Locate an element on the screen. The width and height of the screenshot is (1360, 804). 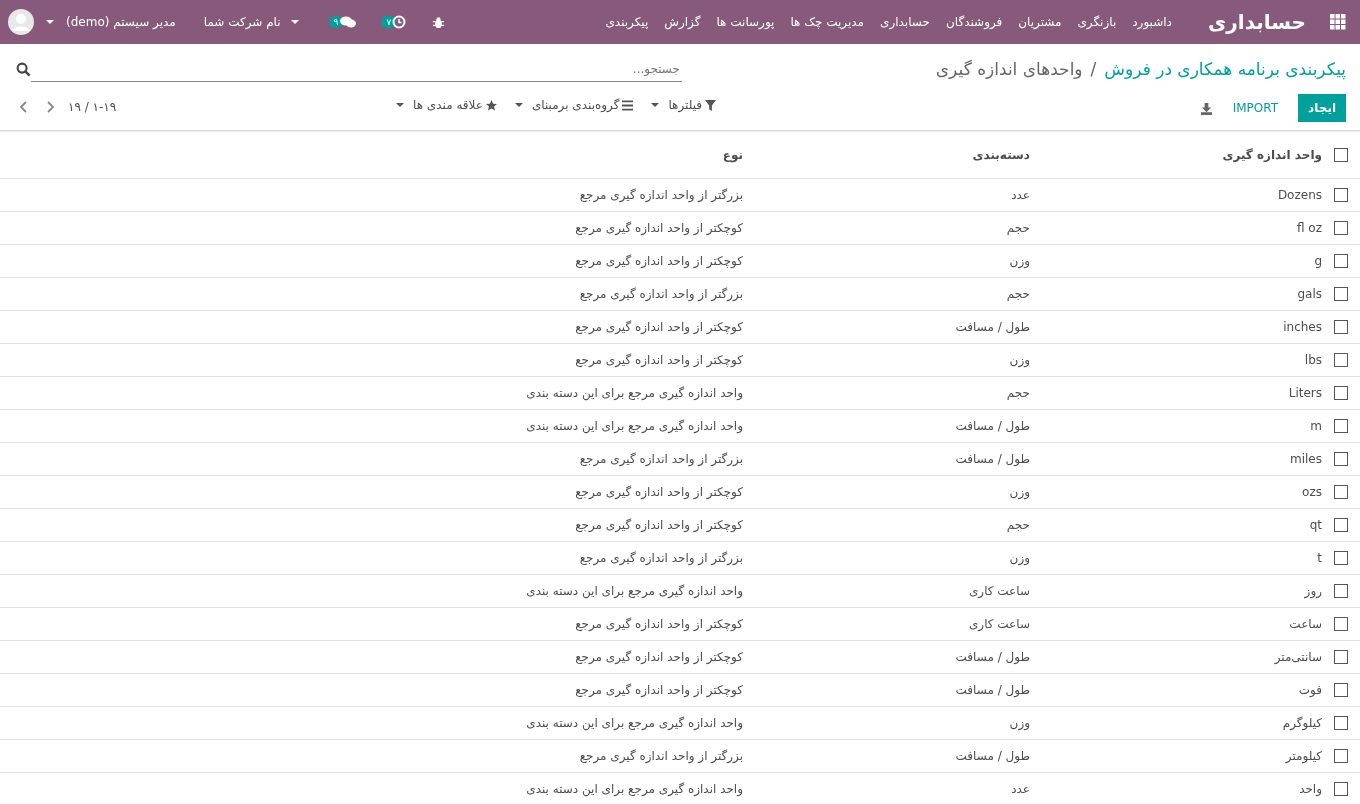
table-cell-text: Liters is located at coordinates (1304, 393).